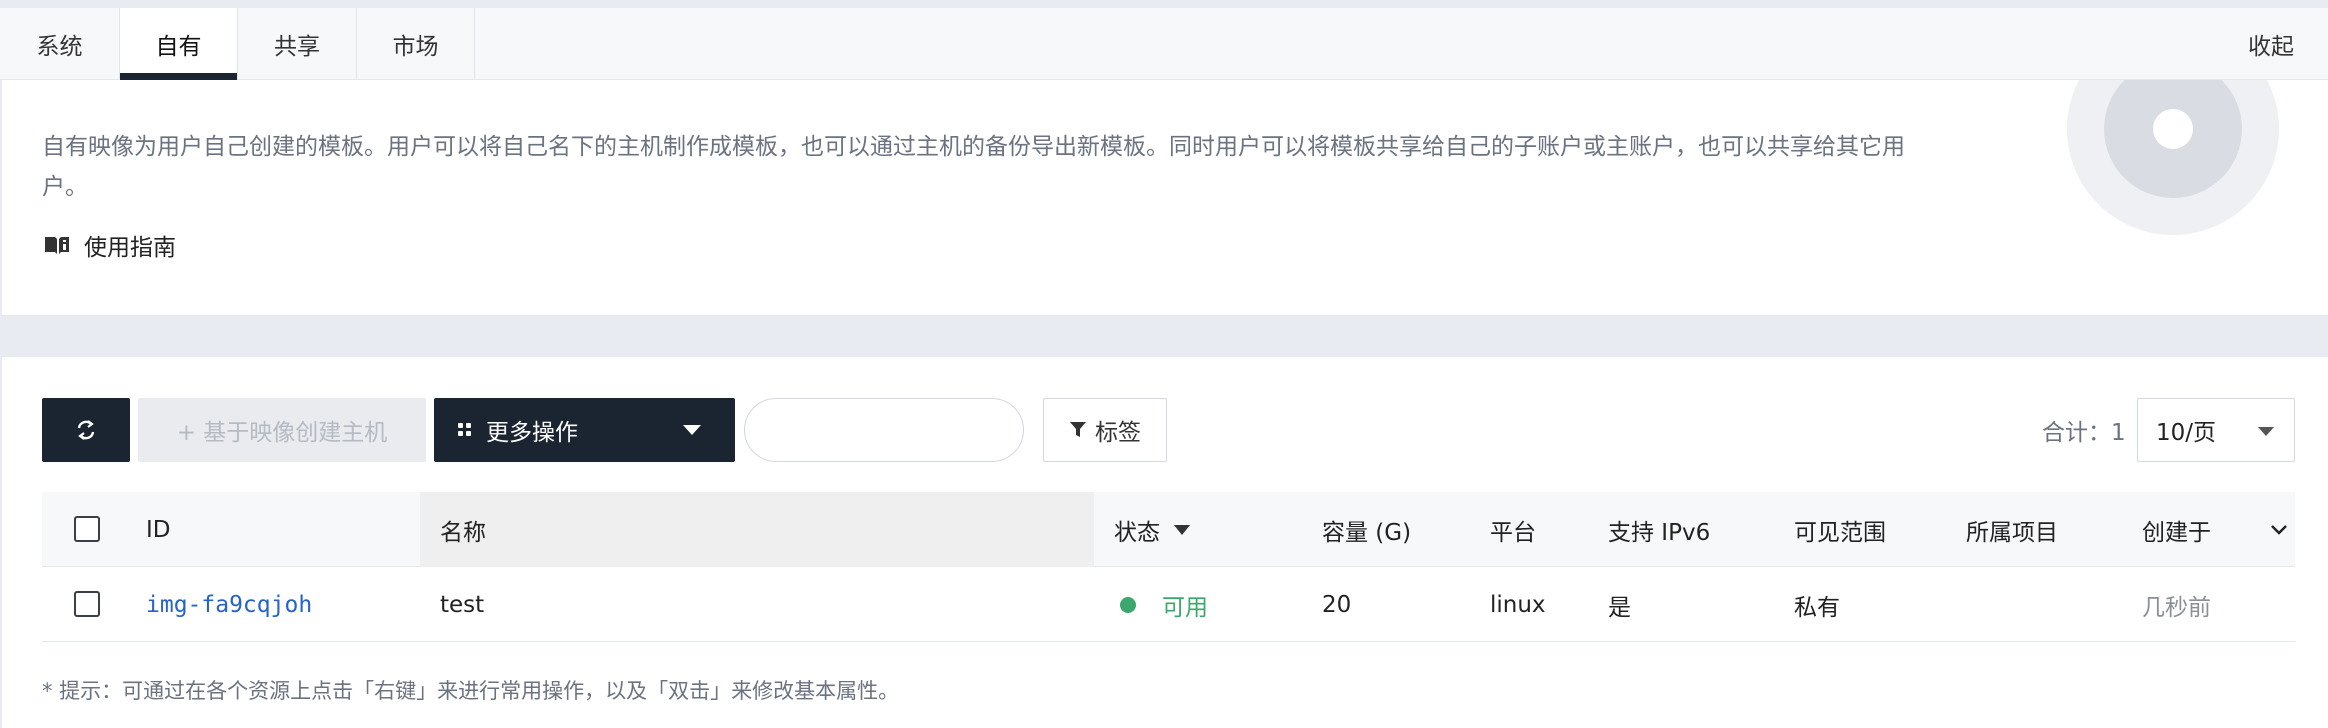  Describe the element at coordinates (1518, 604) in the screenshot. I see `platform-cell: linux` at that location.